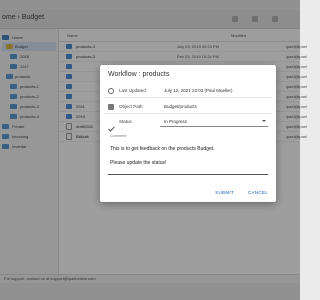 The image size is (320, 300). Describe the element at coordinates (118, 136) in the screenshot. I see `comment-label: Comment` at that location.